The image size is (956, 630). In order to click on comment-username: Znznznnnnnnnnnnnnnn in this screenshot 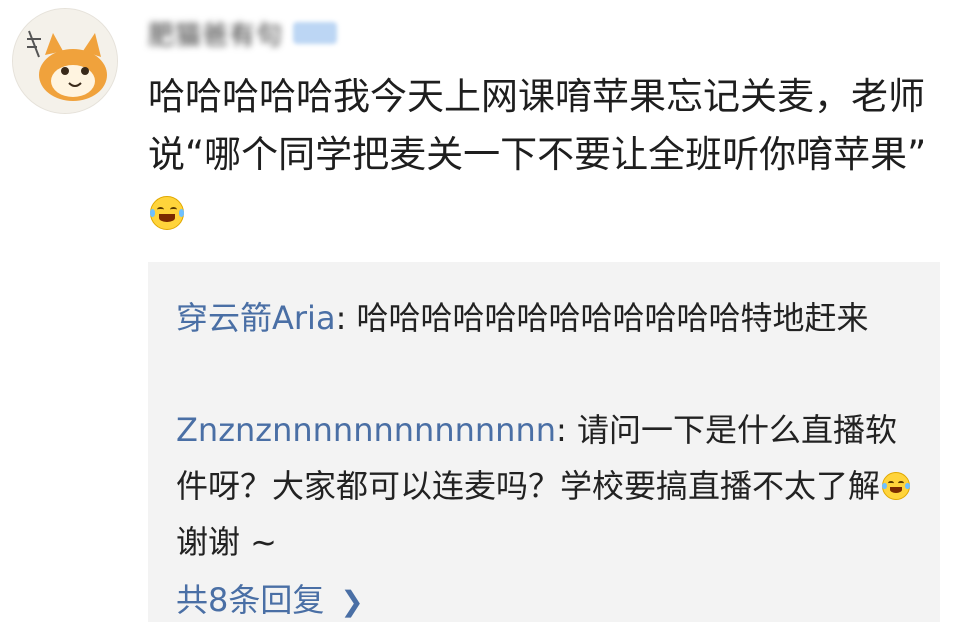, I will do `click(366, 430)`.